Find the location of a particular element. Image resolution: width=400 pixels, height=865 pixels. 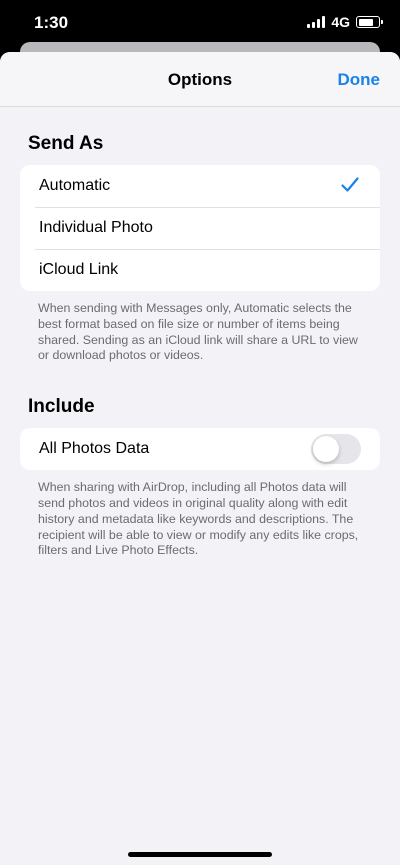

option-label: Automatic is located at coordinates (75, 185).